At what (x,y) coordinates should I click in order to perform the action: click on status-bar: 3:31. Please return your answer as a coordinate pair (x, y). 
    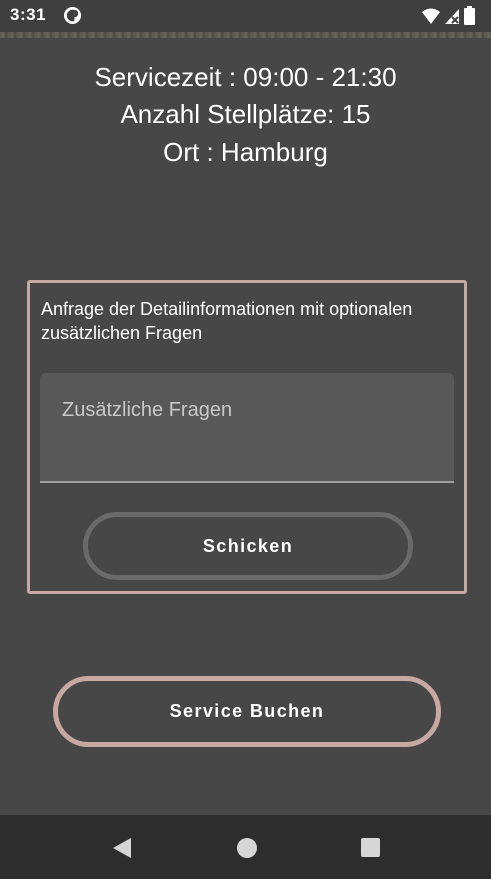
    Looking at the image, I should click on (245, 16).